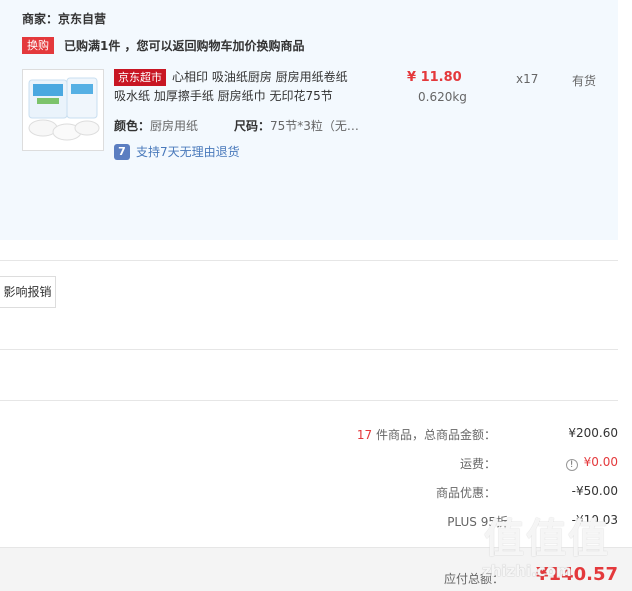 This screenshot has height=591, width=632. I want to click on shipping-value: ¥0.00, so click(600, 462).